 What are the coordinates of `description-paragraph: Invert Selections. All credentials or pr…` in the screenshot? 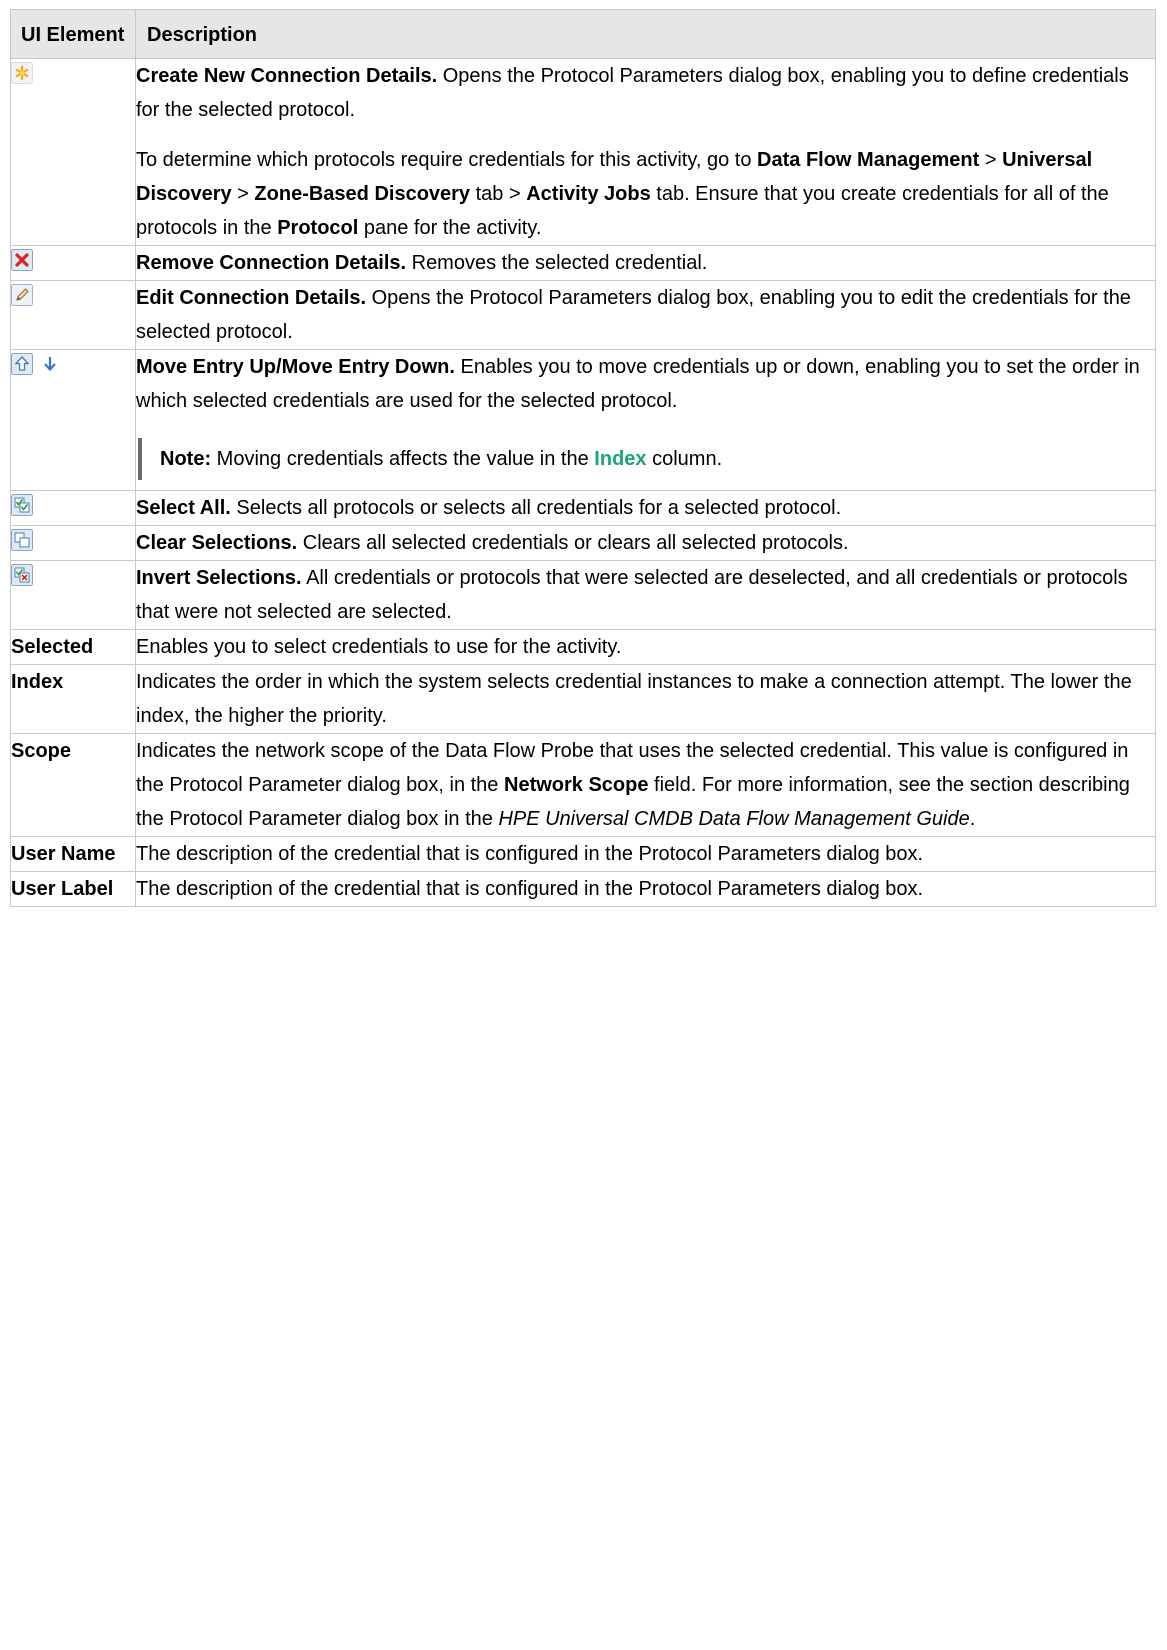 It's located at (645, 595).